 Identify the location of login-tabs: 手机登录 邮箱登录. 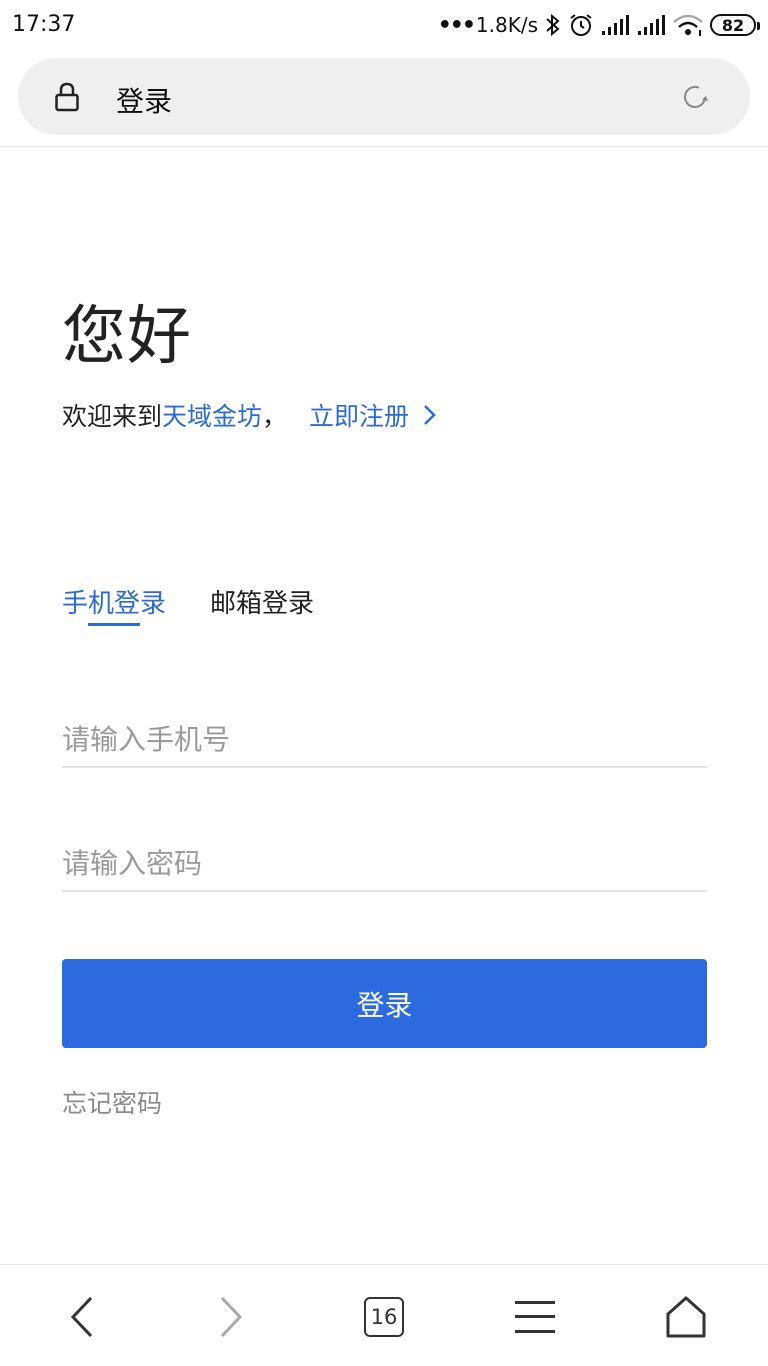
(188, 605).